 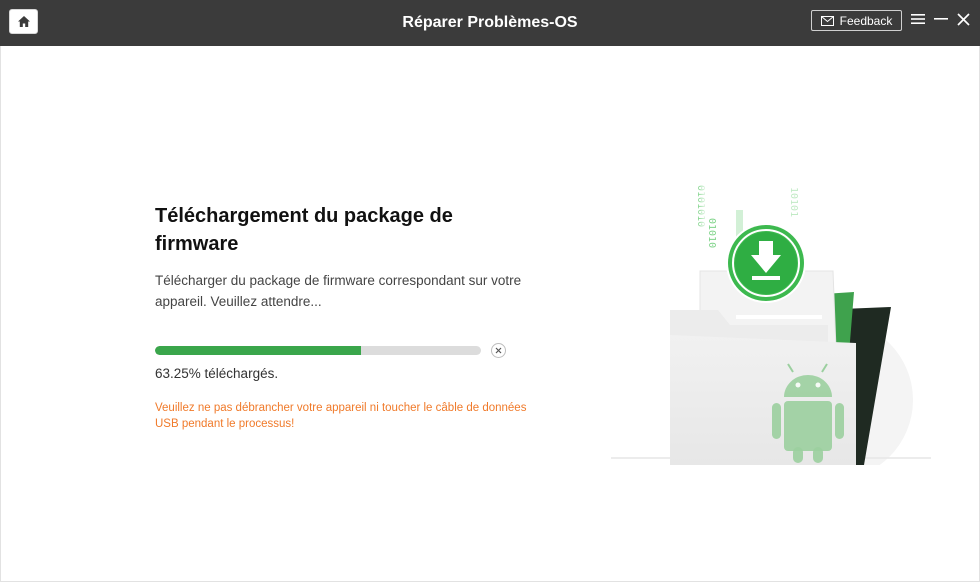 I want to click on minimize-button, so click(x=941, y=19).